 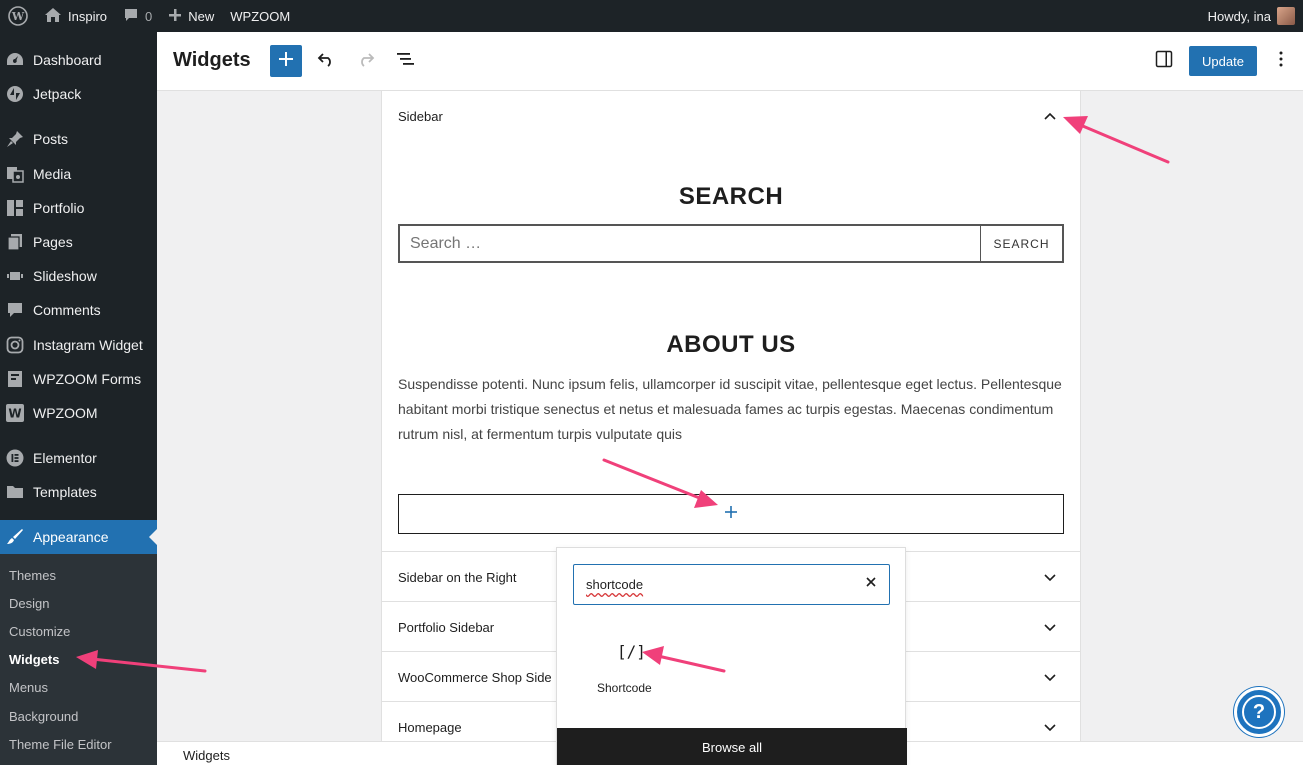 What do you see at coordinates (651, 16) in the screenshot?
I see `admin-bar: W Inspiro 0 New WPZOOM Howdy, ina` at bounding box center [651, 16].